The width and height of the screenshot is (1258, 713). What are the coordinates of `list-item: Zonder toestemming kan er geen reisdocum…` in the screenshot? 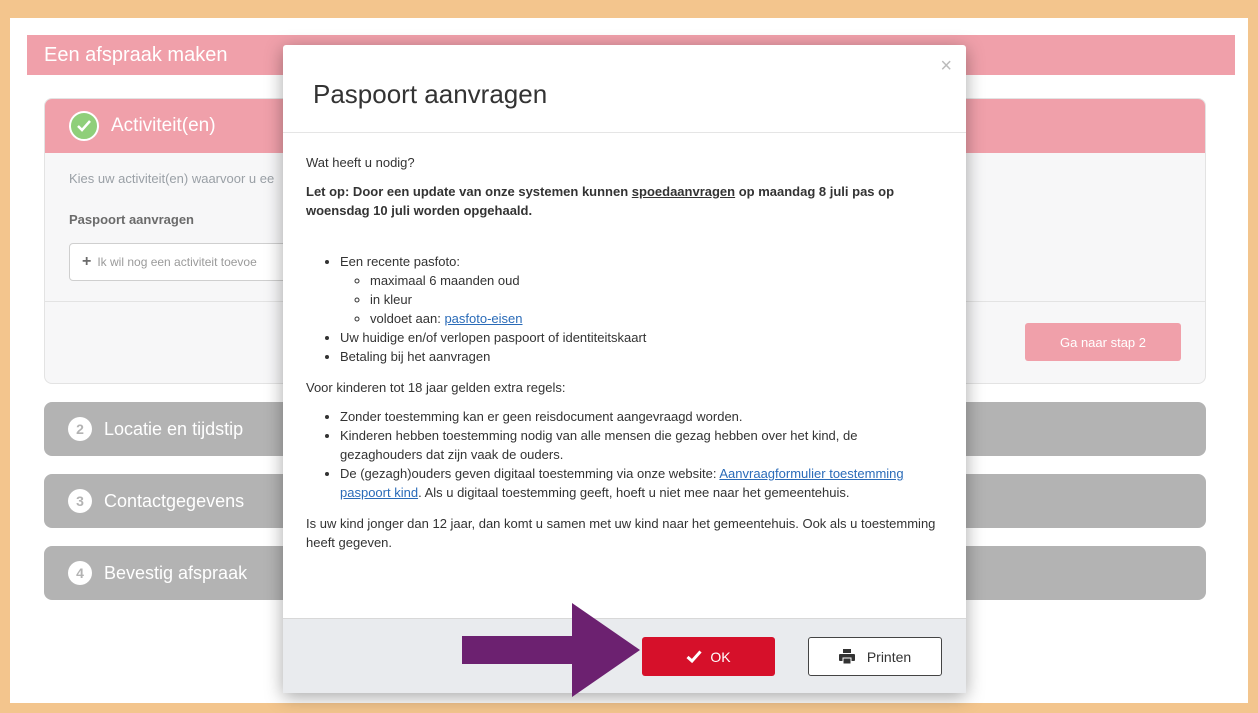 It's located at (641, 416).